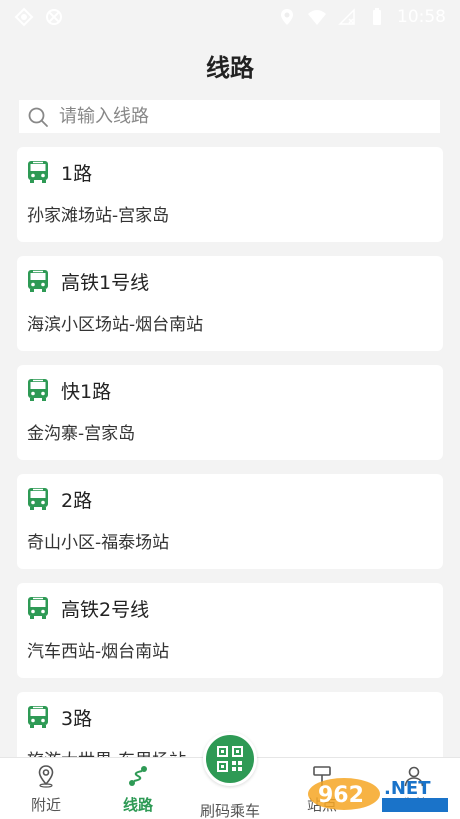  I want to click on route-stops: 汽车西站-烟台南站, so click(98, 652).